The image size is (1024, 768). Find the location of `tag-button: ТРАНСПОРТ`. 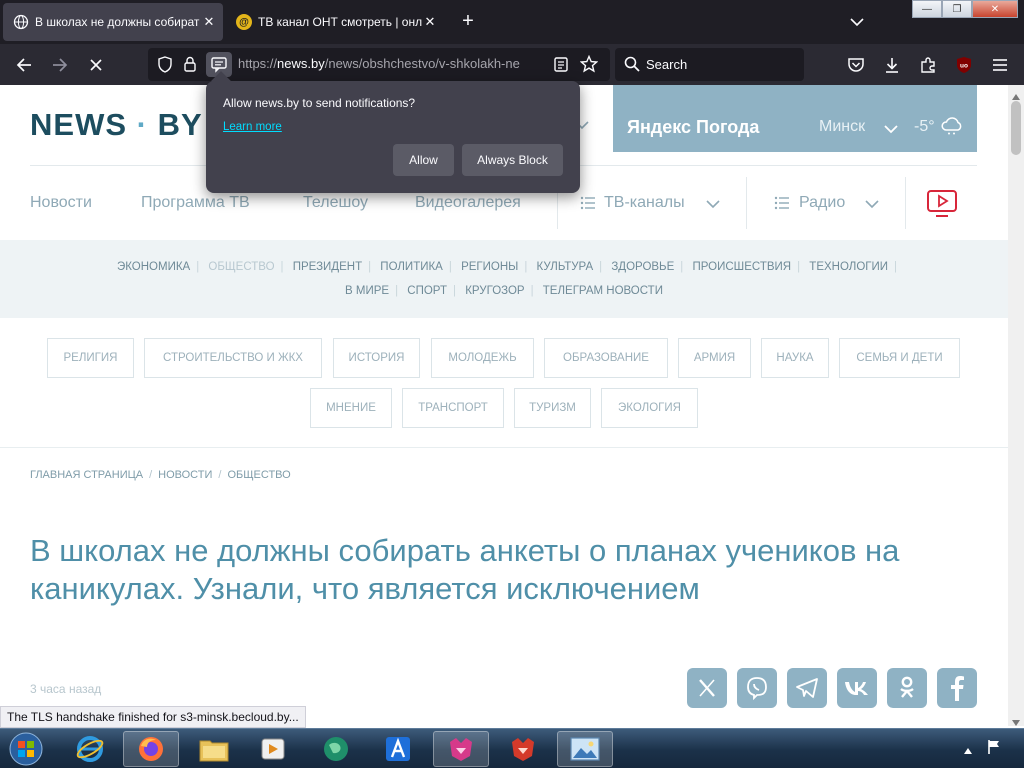

tag-button: ТРАНСПОРТ is located at coordinates (453, 408).